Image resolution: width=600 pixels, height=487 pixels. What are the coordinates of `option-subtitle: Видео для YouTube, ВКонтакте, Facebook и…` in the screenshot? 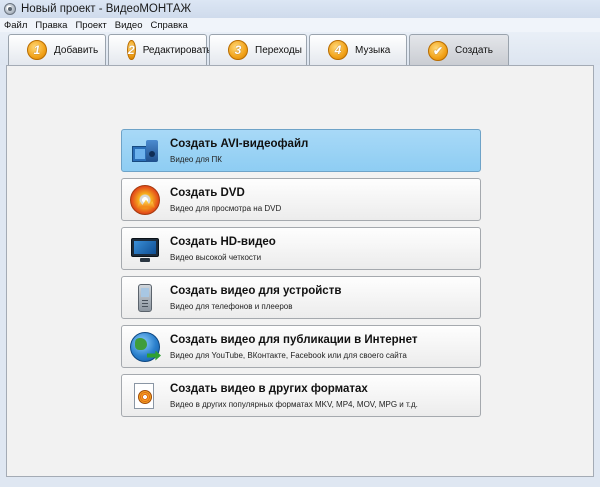 It's located at (288, 355).